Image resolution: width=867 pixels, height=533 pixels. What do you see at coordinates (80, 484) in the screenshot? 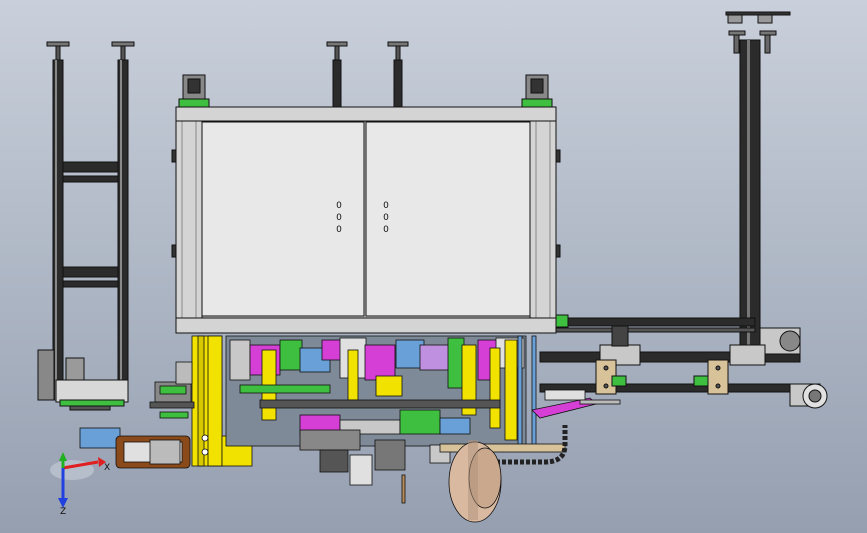
I see `coordinate-triad-icon: X Z` at bounding box center [80, 484].